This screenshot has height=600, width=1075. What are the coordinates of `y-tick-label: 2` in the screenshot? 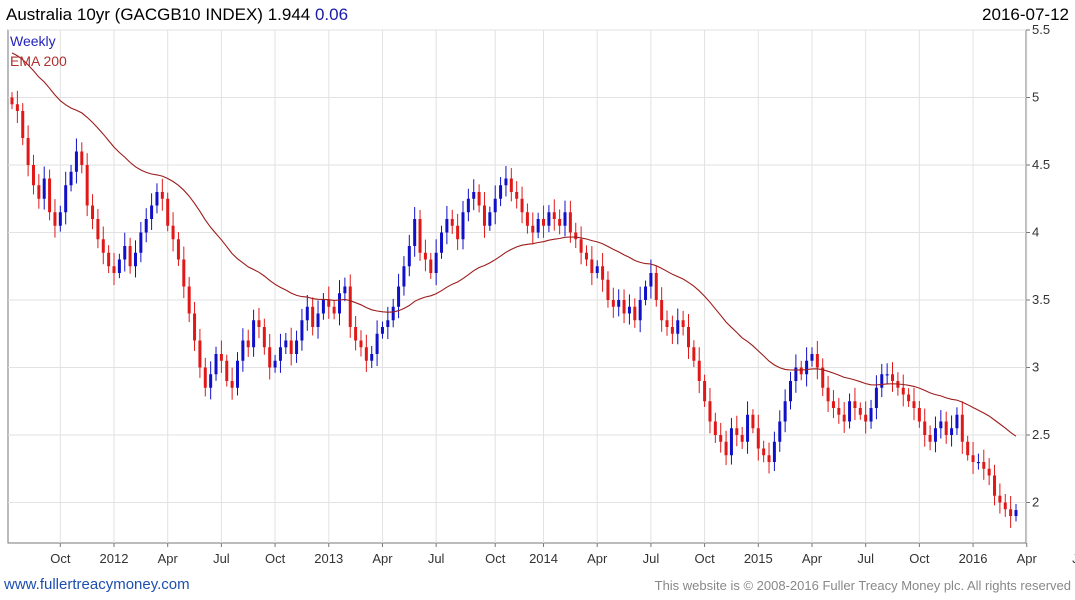 It's located at (1035, 502).